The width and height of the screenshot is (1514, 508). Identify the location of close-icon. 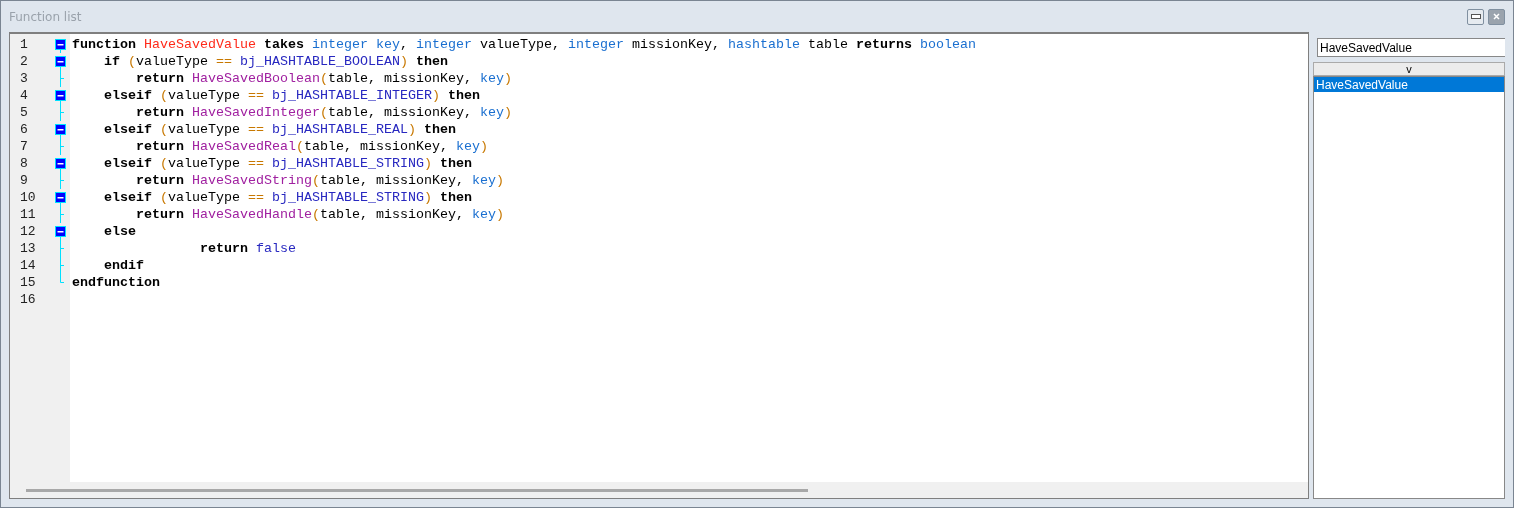
(1496, 16).